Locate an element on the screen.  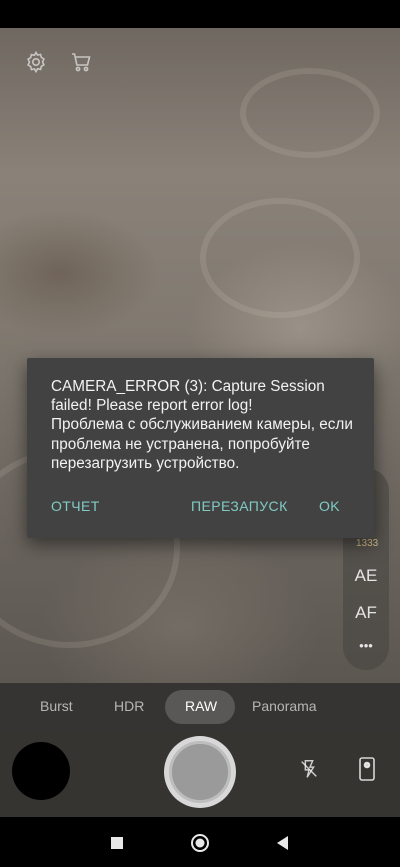
circle-icon is located at coordinates (200, 843).